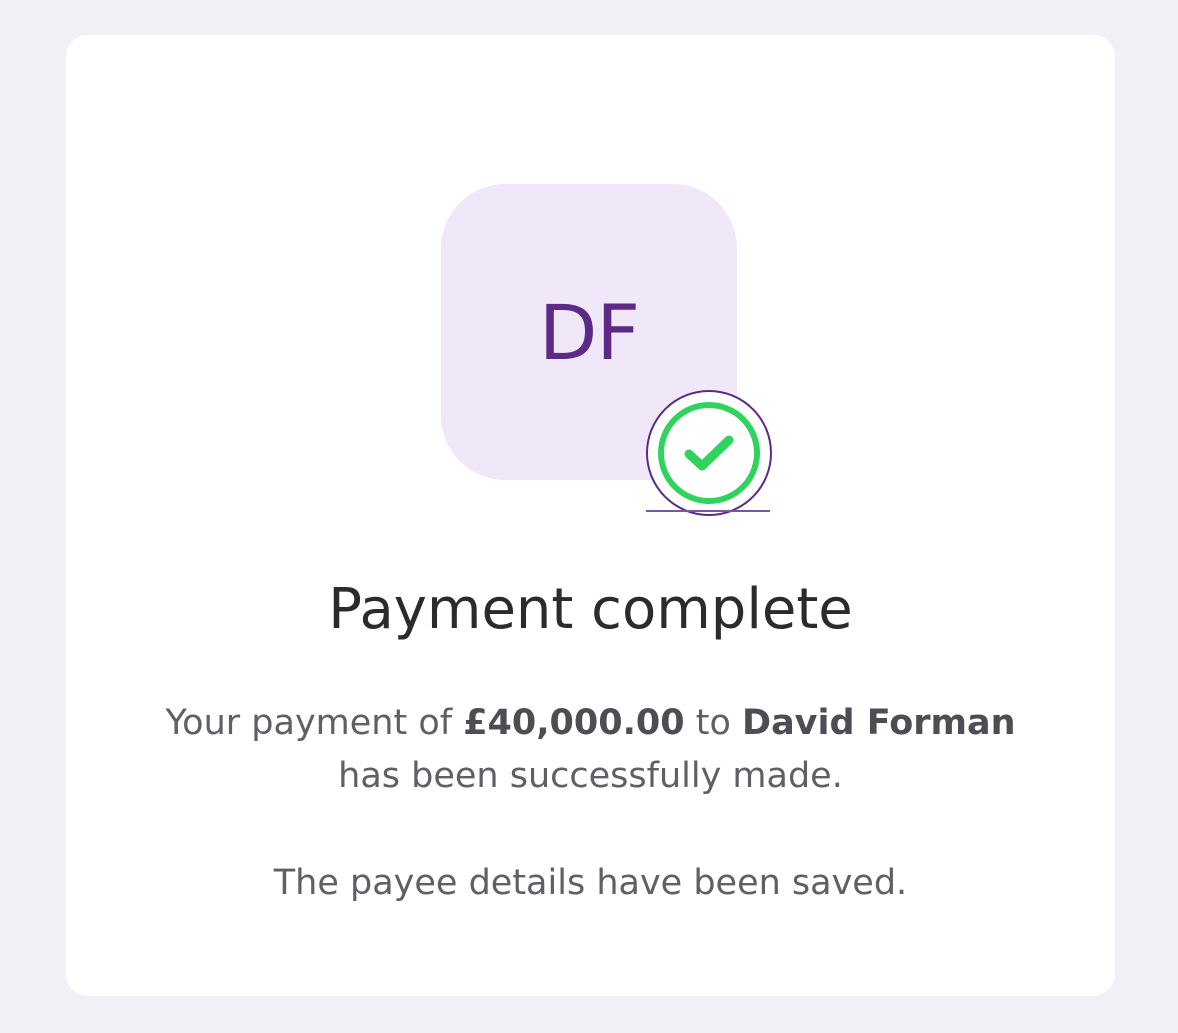 This screenshot has height=1033, width=1178. Describe the element at coordinates (574, 723) in the screenshot. I see `payment-amount: £40,000.00` at that location.